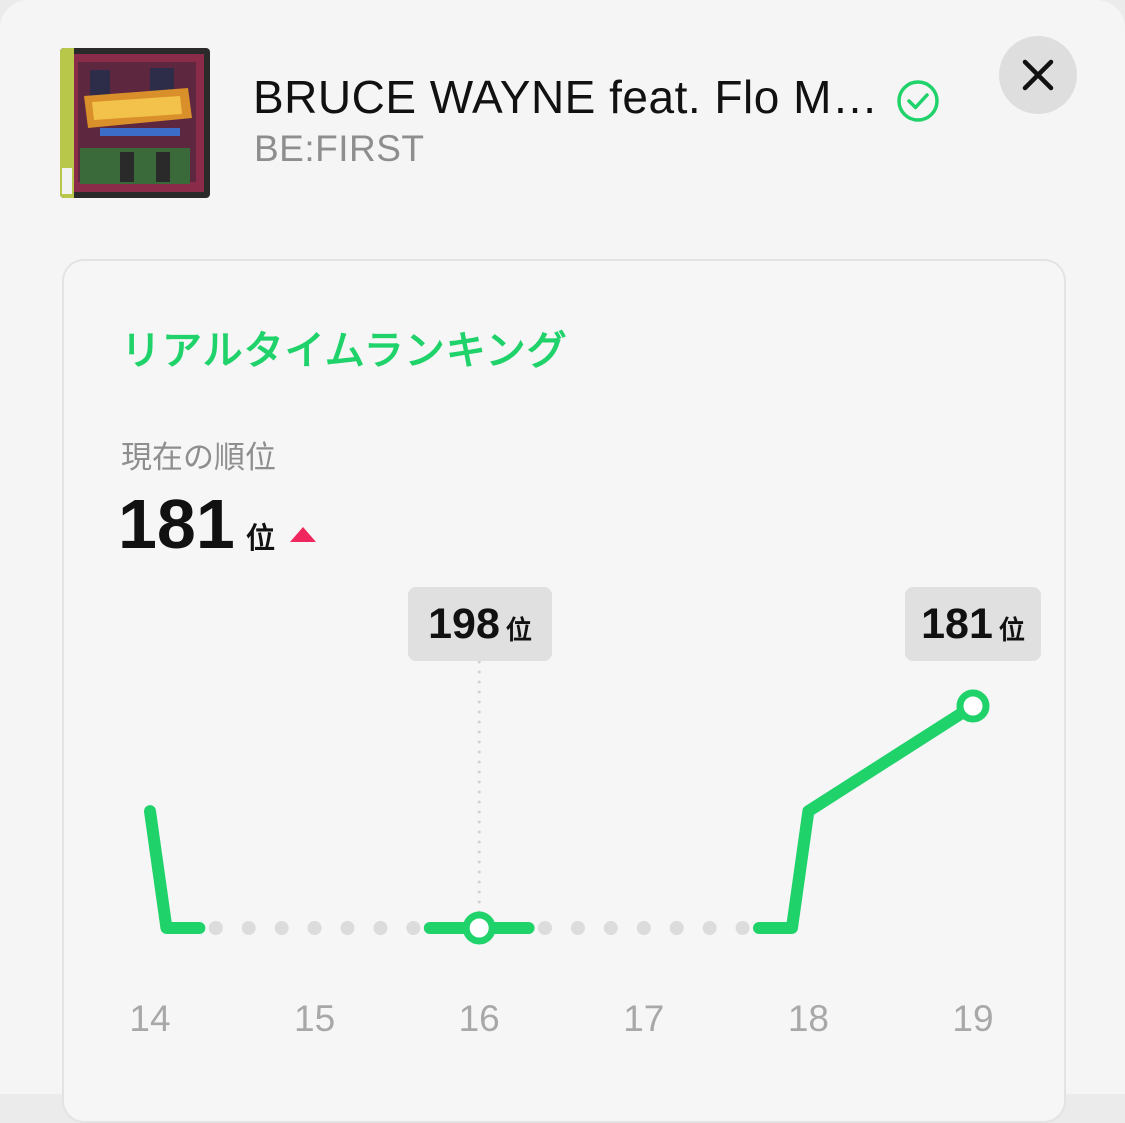  I want to click on tooltip-rank-16: 198 位, so click(480, 624).